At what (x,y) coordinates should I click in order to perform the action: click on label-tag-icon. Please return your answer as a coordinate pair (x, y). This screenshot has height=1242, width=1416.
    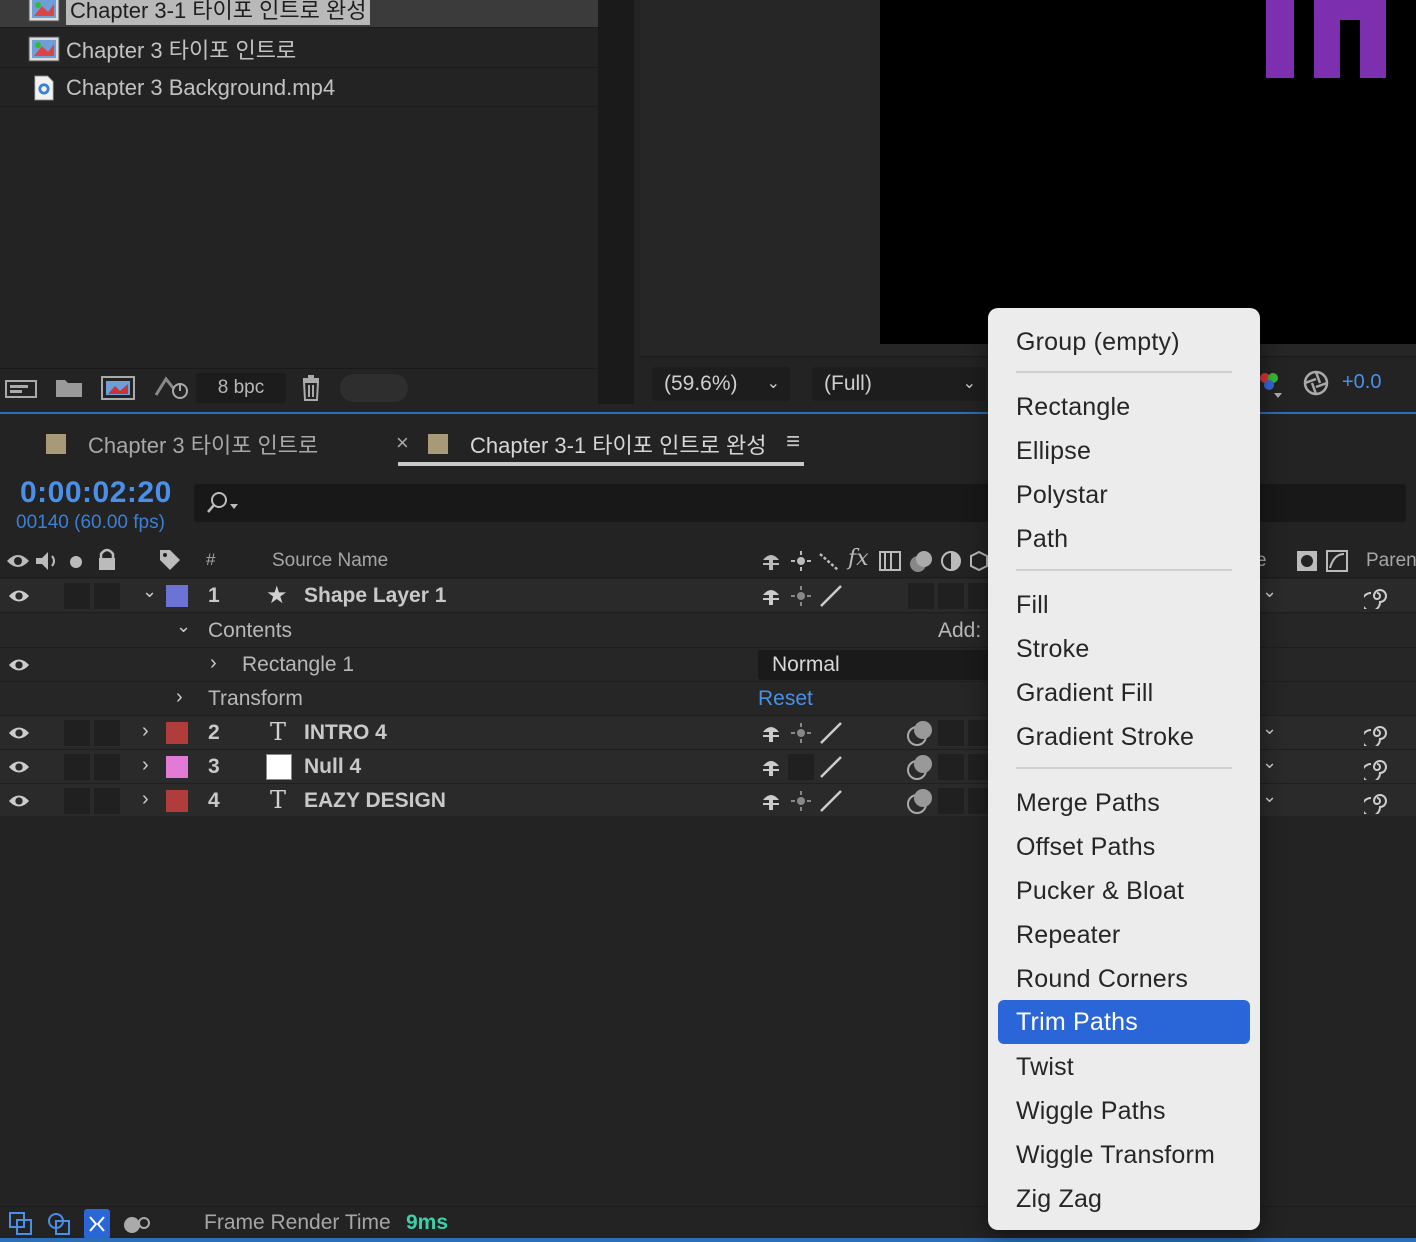
    Looking at the image, I should click on (170, 560).